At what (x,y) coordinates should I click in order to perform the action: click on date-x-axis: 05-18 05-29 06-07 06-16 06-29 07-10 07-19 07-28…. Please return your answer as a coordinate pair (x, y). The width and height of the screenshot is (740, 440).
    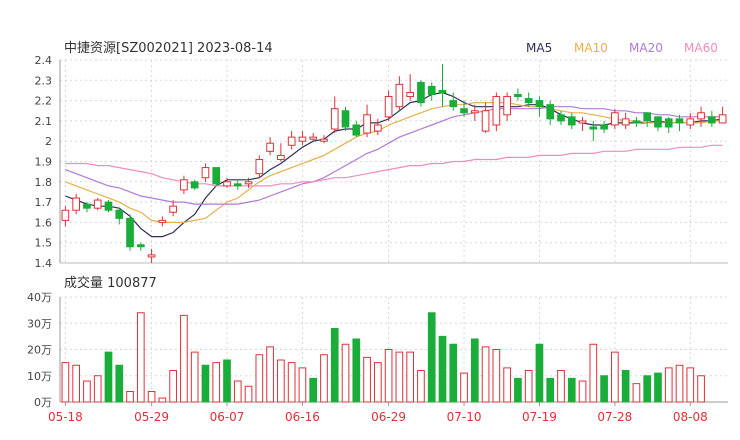
    Looking at the image, I should click on (378, 413).